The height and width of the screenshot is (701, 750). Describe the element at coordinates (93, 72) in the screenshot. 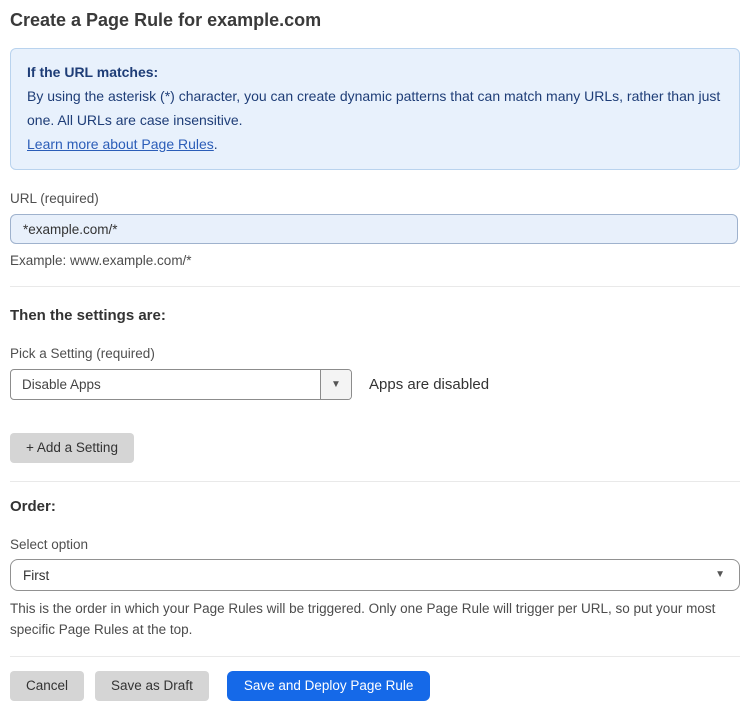

I see `info-box-heading: If the URL matches:` at that location.